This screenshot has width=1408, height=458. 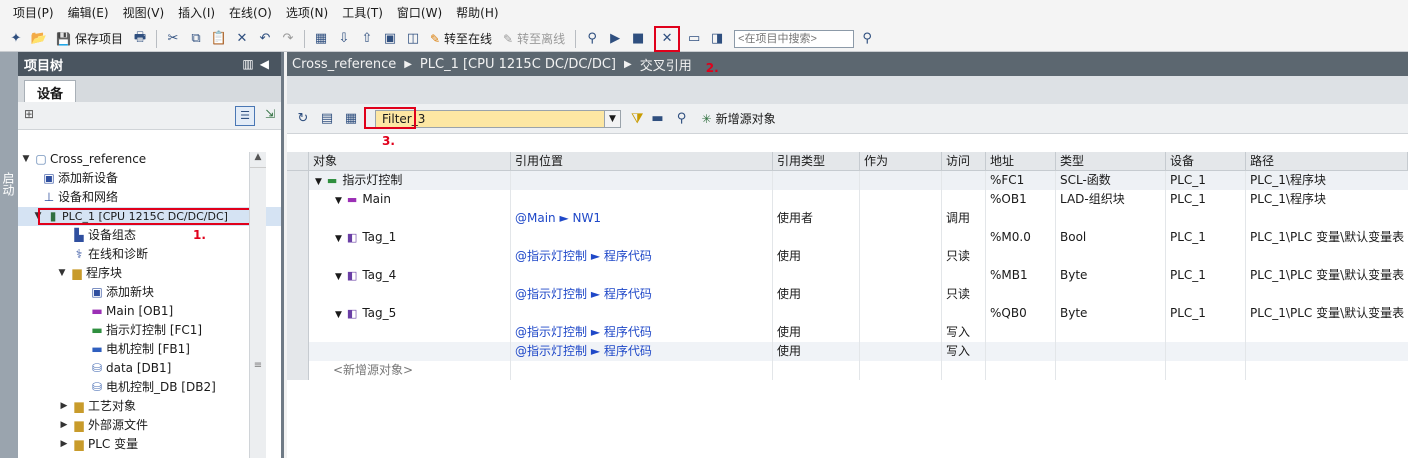 What do you see at coordinates (149, 368) in the screenshot?
I see `tree-item-db1: ⛁ data [DB1]` at bounding box center [149, 368].